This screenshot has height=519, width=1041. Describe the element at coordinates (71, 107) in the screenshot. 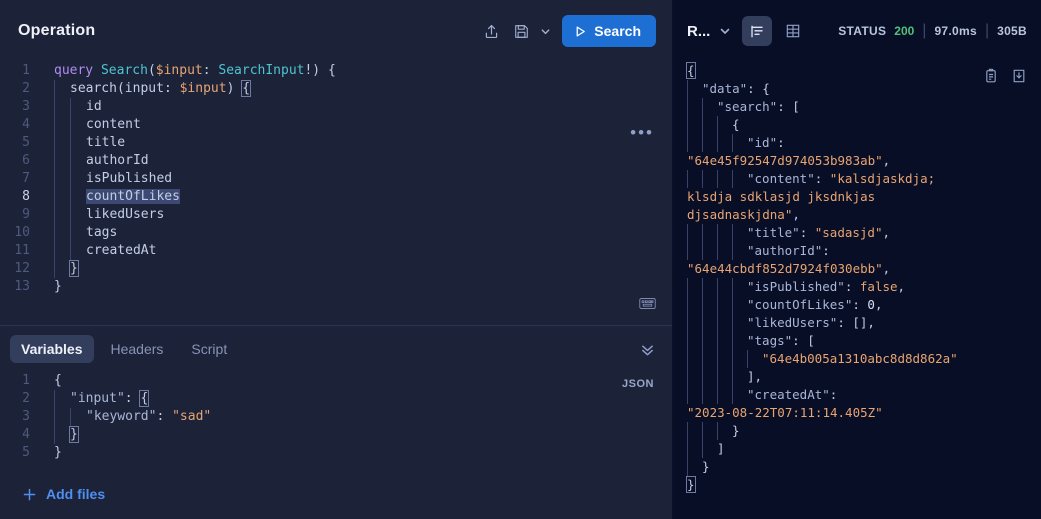

I see `code-text: id` at that location.